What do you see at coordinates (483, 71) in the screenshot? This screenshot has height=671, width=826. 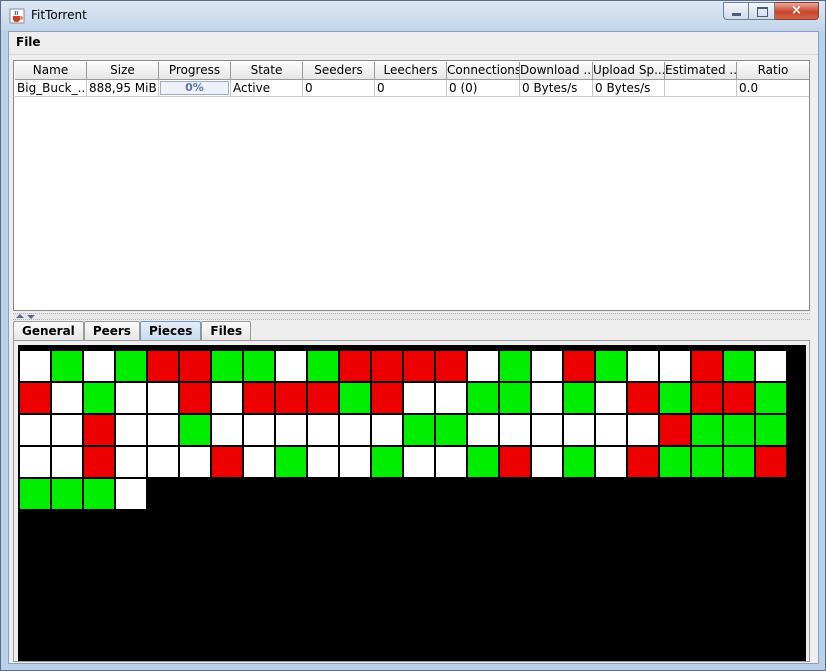 I see `column-header-connections: Connections` at bounding box center [483, 71].